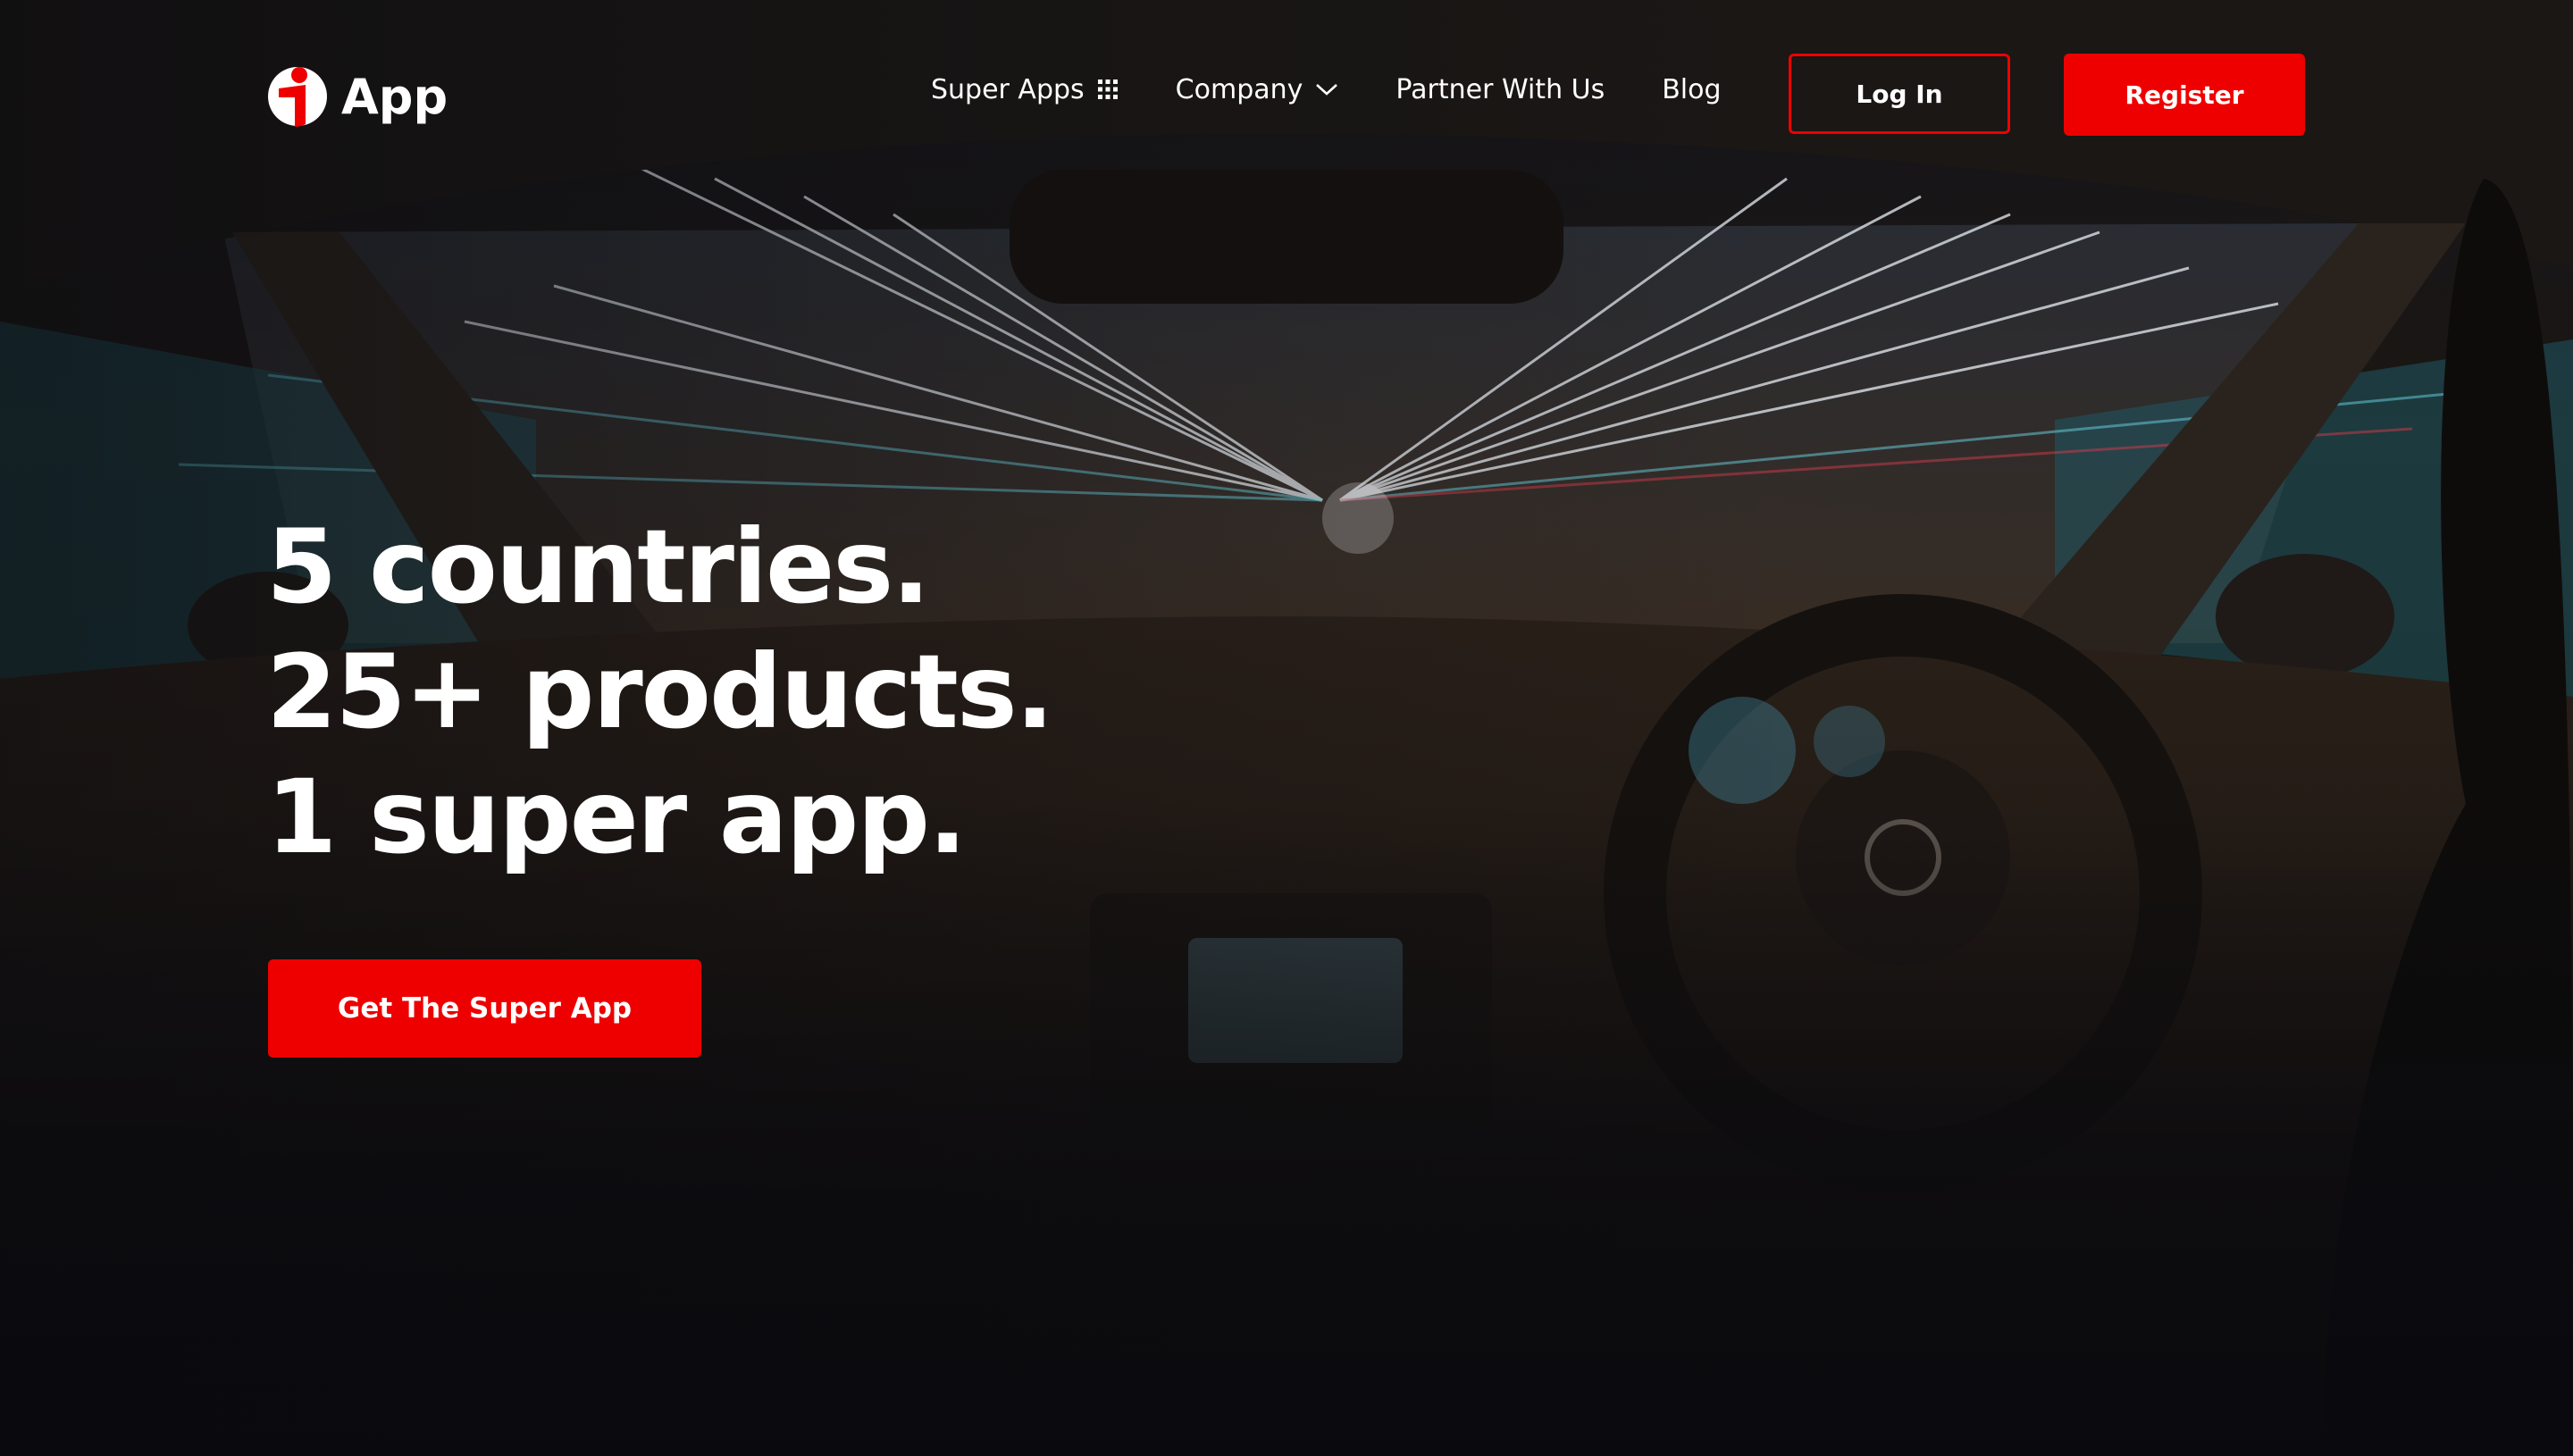  Describe the element at coordinates (1239, 89) in the screenshot. I see `nav-item-label: Company` at that location.